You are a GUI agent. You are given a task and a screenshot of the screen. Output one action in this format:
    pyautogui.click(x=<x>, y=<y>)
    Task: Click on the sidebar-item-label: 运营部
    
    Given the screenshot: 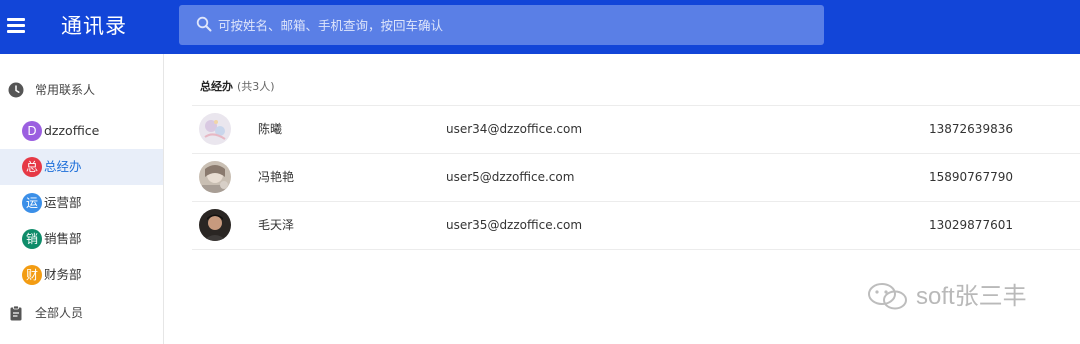 What is the action you would take?
    pyautogui.click(x=63, y=202)
    